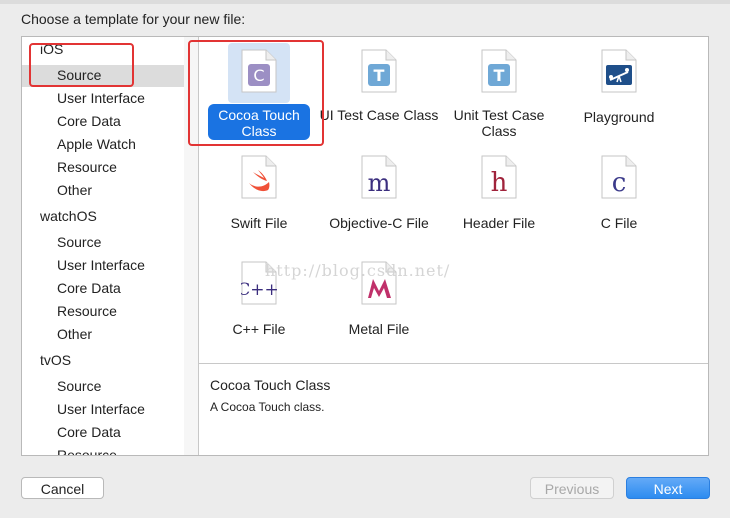 This screenshot has height=518, width=730. What do you see at coordinates (572, 488) in the screenshot?
I see `previous-button: Previous` at bounding box center [572, 488].